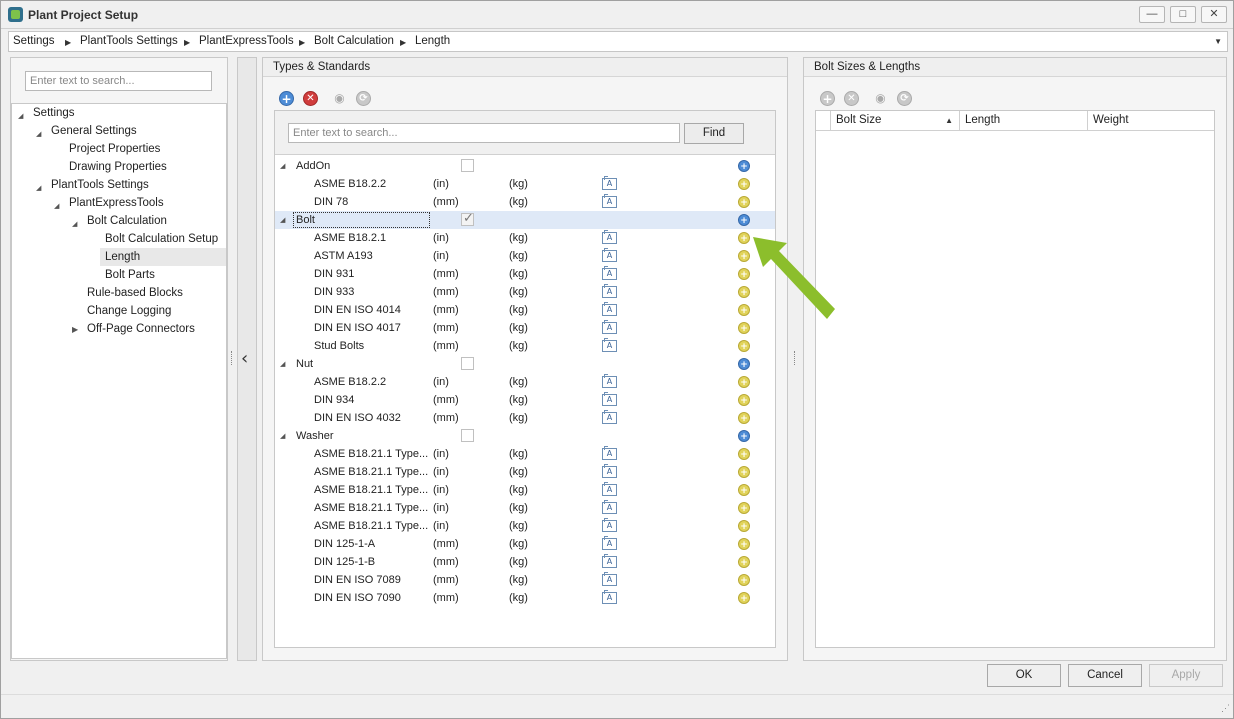 This screenshot has width=1234, height=719. Describe the element at coordinates (525, 400) in the screenshot. I see `standard-row: DIN 934 (mm) (kg) A +` at that location.